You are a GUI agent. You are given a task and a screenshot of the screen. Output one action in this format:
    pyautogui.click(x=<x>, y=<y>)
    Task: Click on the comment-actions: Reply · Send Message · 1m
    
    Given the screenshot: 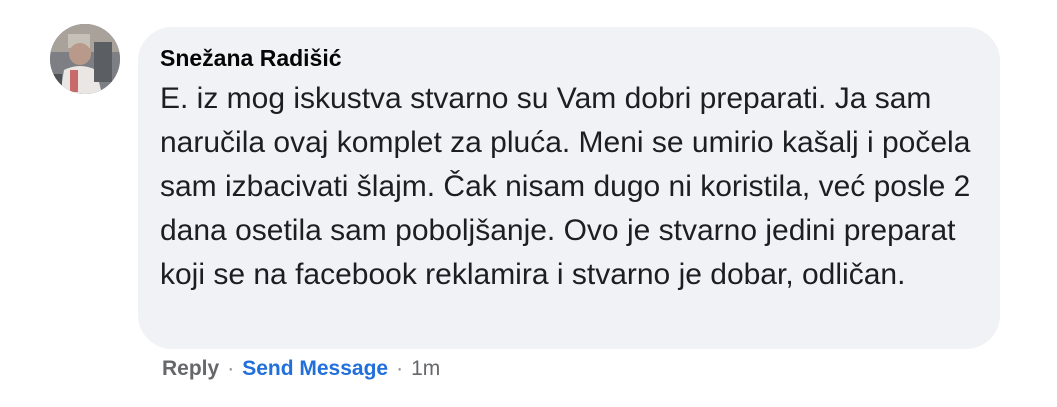 What is the action you would take?
    pyautogui.click(x=301, y=369)
    